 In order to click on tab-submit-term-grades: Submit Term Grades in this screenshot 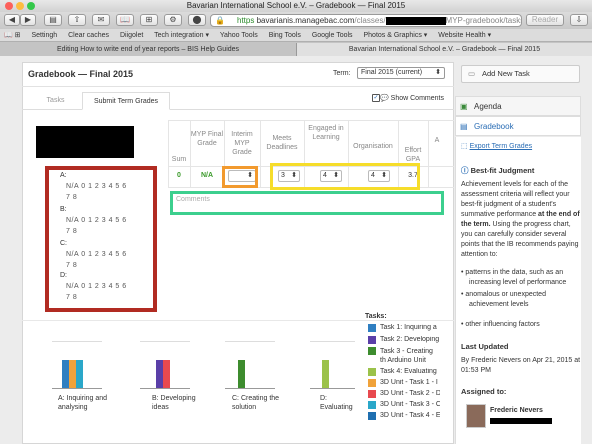, I will do `click(126, 101)`.